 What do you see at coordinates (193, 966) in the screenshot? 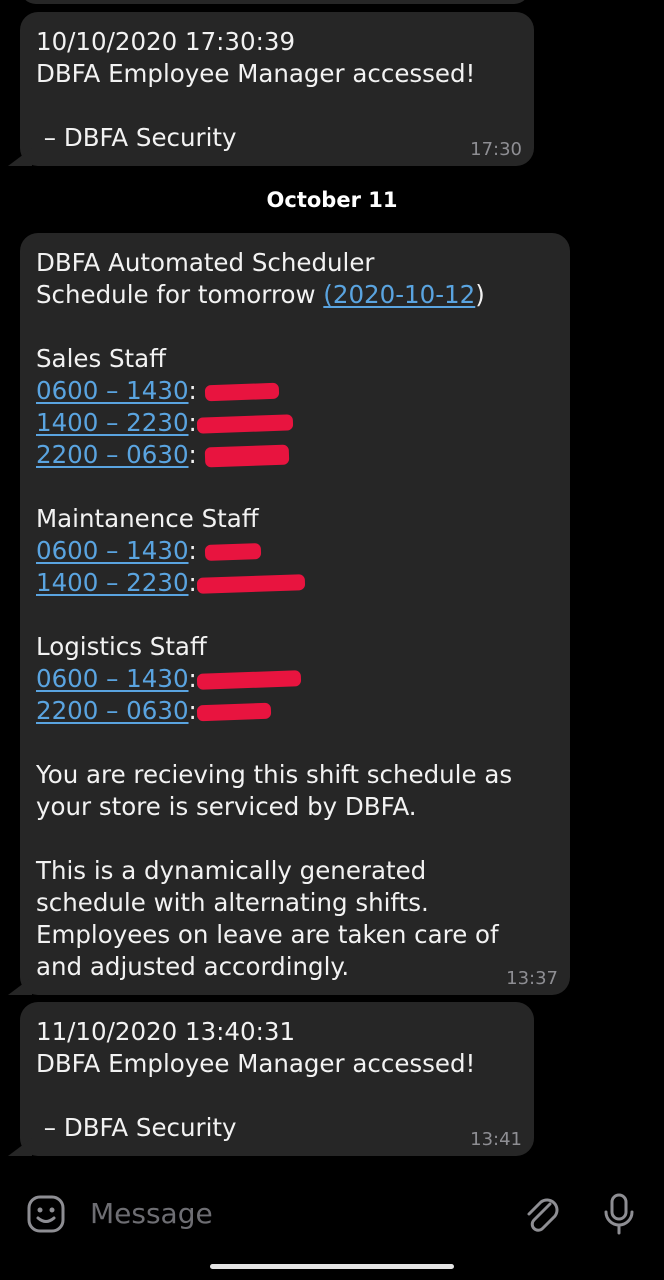
I see `message-line: and adjusted accordingly.` at bounding box center [193, 966].